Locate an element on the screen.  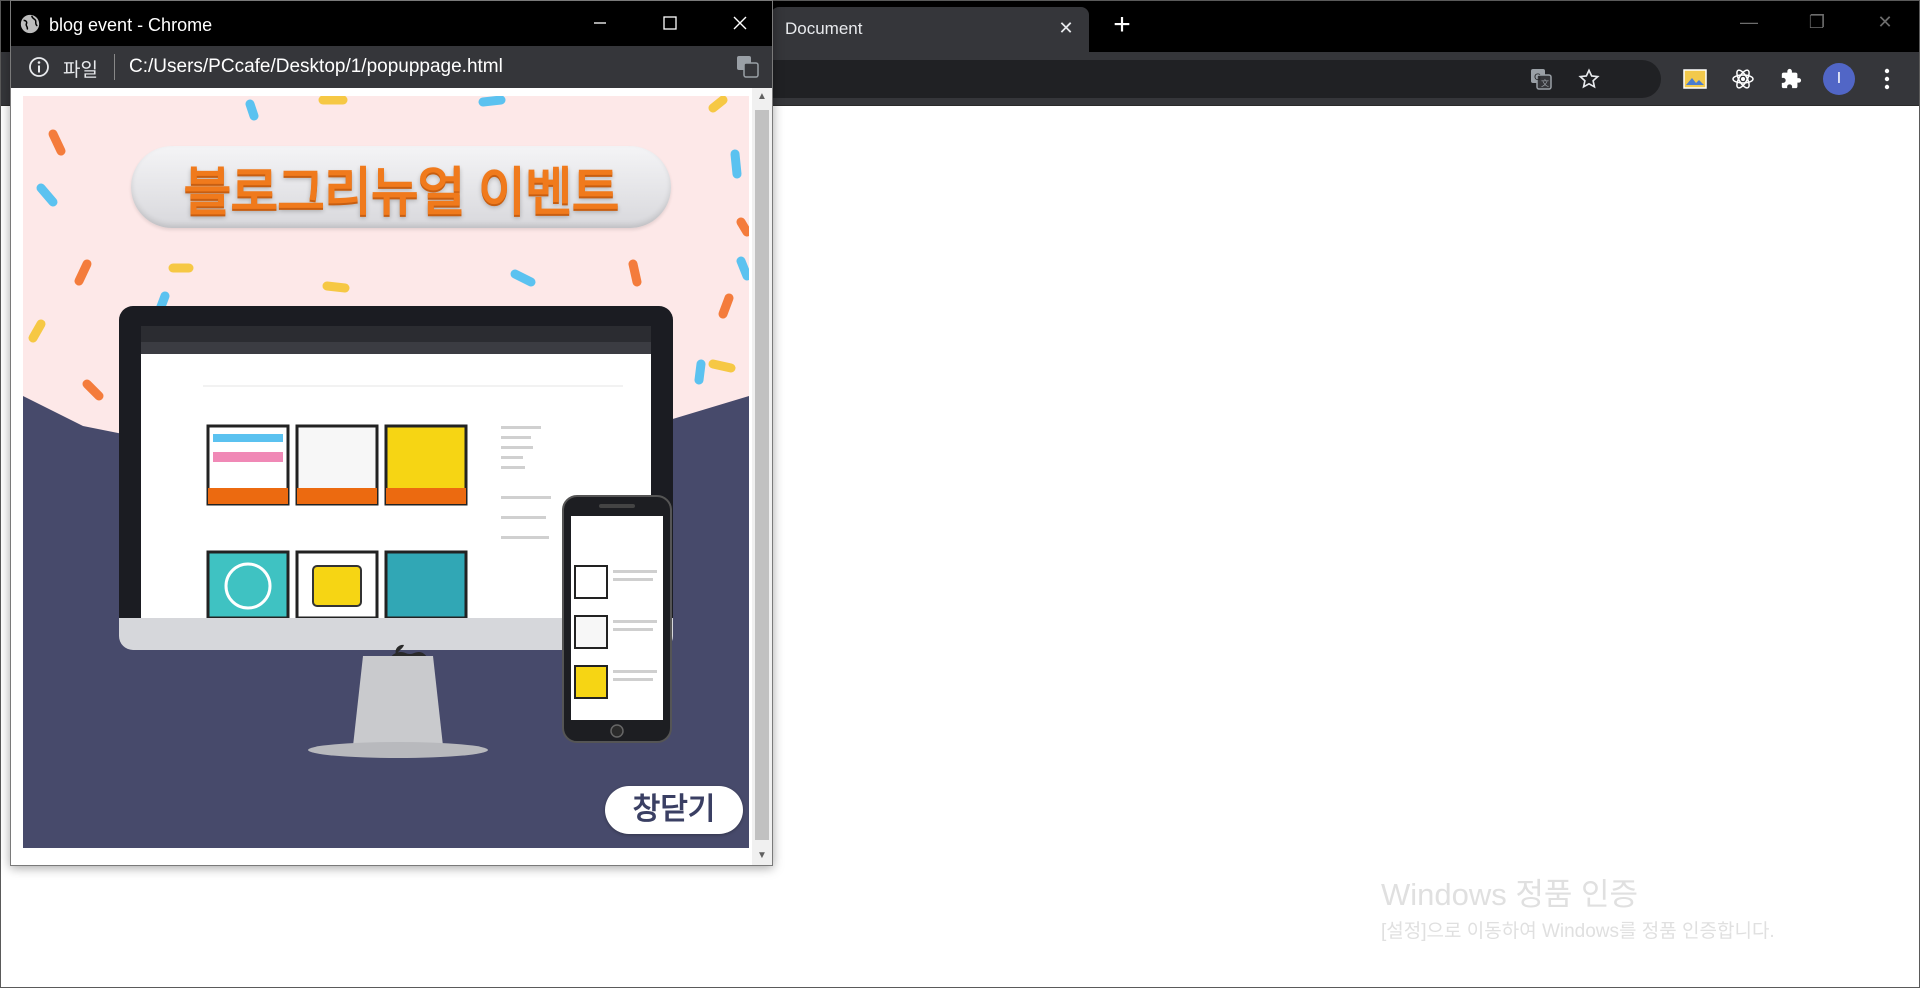
tab-title: Document is located at coordinates (824, 28).